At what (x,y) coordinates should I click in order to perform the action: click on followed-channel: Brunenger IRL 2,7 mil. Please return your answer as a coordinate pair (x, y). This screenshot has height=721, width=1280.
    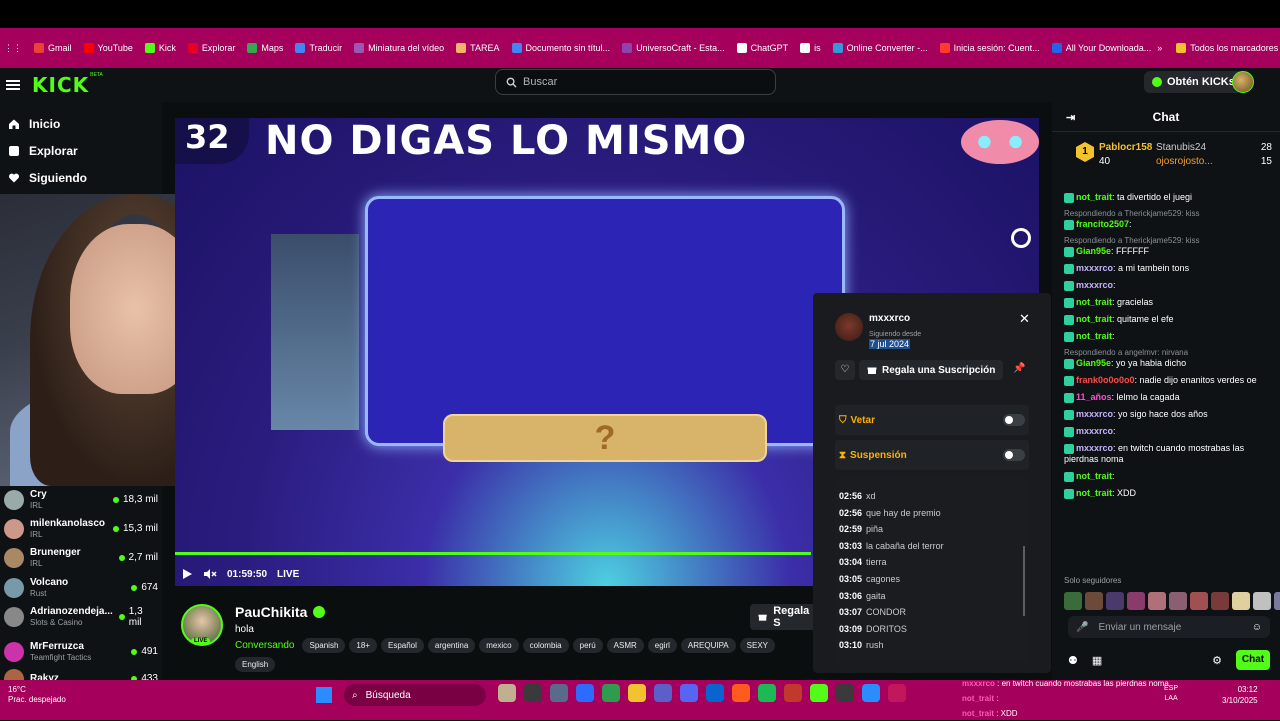
    Looking at the image, I should click on (81, 557).